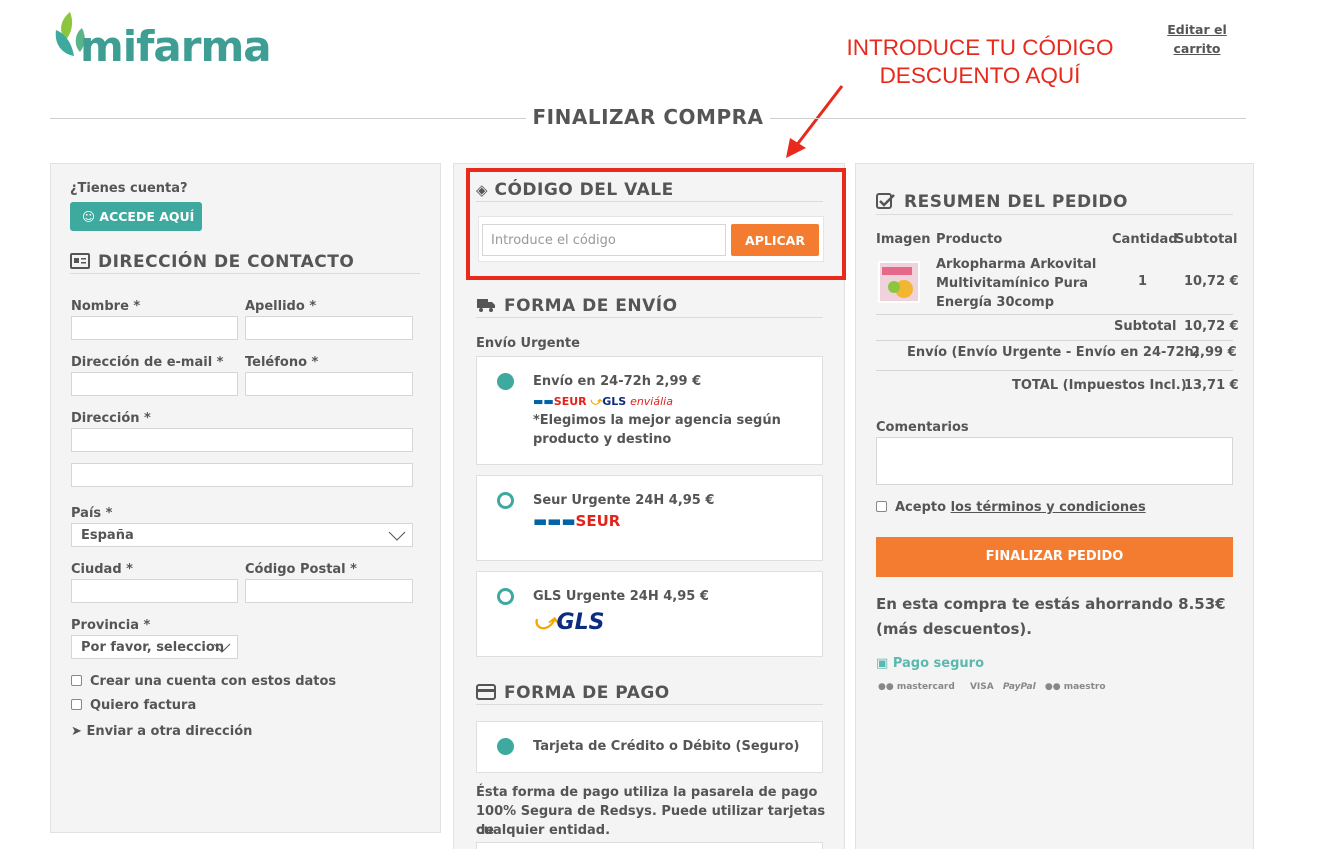 This screenshot has width=1319, height=849. I want to click on shipping-note-line-2: producto y destino, so click(602, 439).